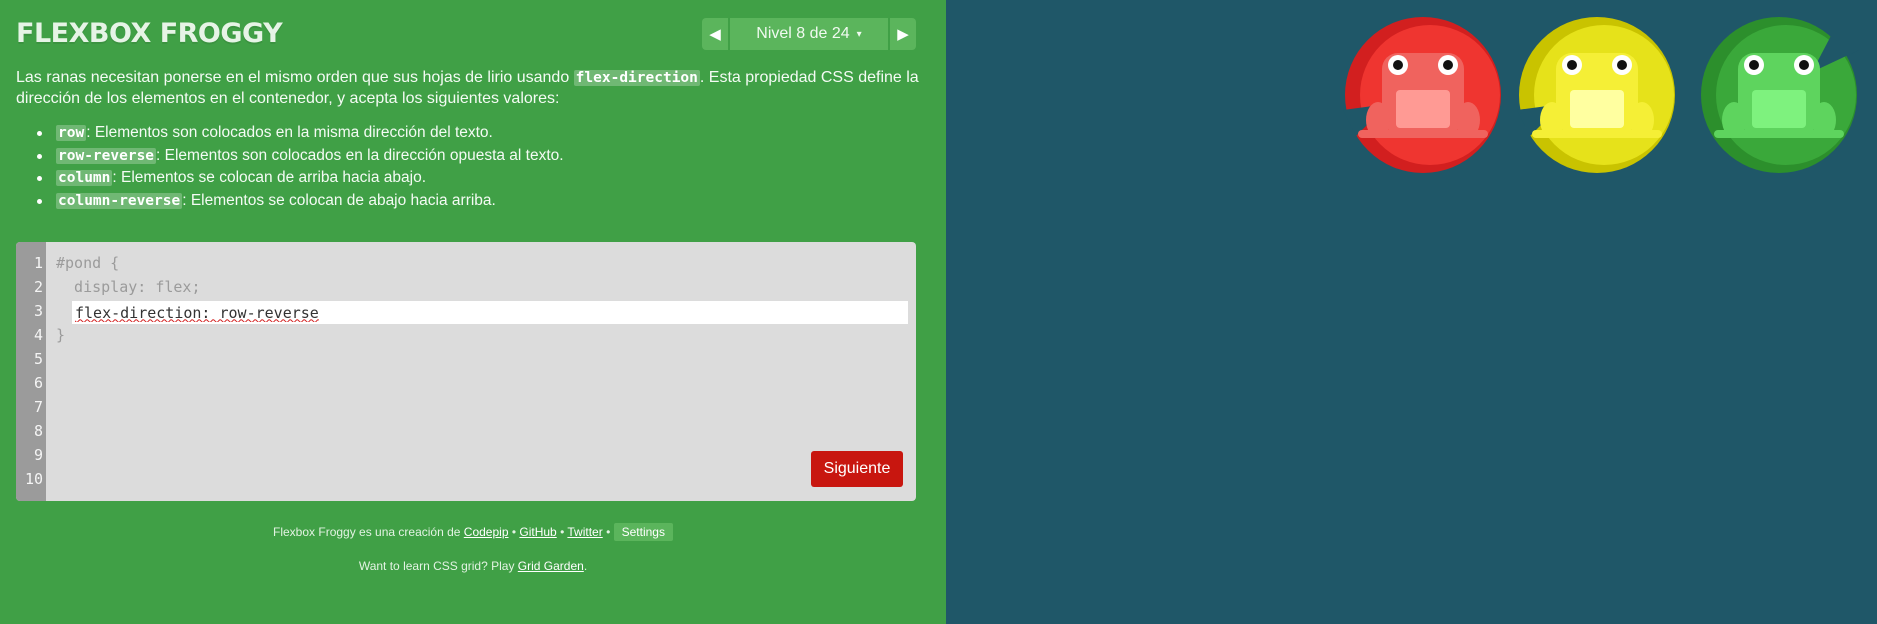 This screenshot has width=1877, height=624. What do you see at coordinates (88, 263) in the screenshot?
I see `code-line-selector: #pond {` at bounding box center [88, 263].